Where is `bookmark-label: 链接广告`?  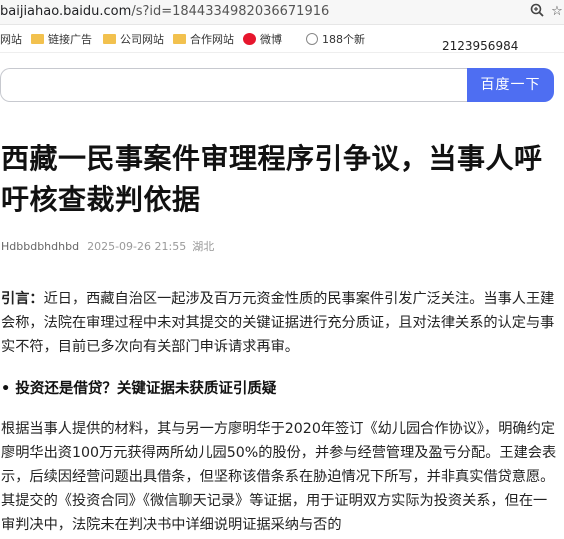 bookmark-label: 链接广告 is located at coordinates (70, 39).